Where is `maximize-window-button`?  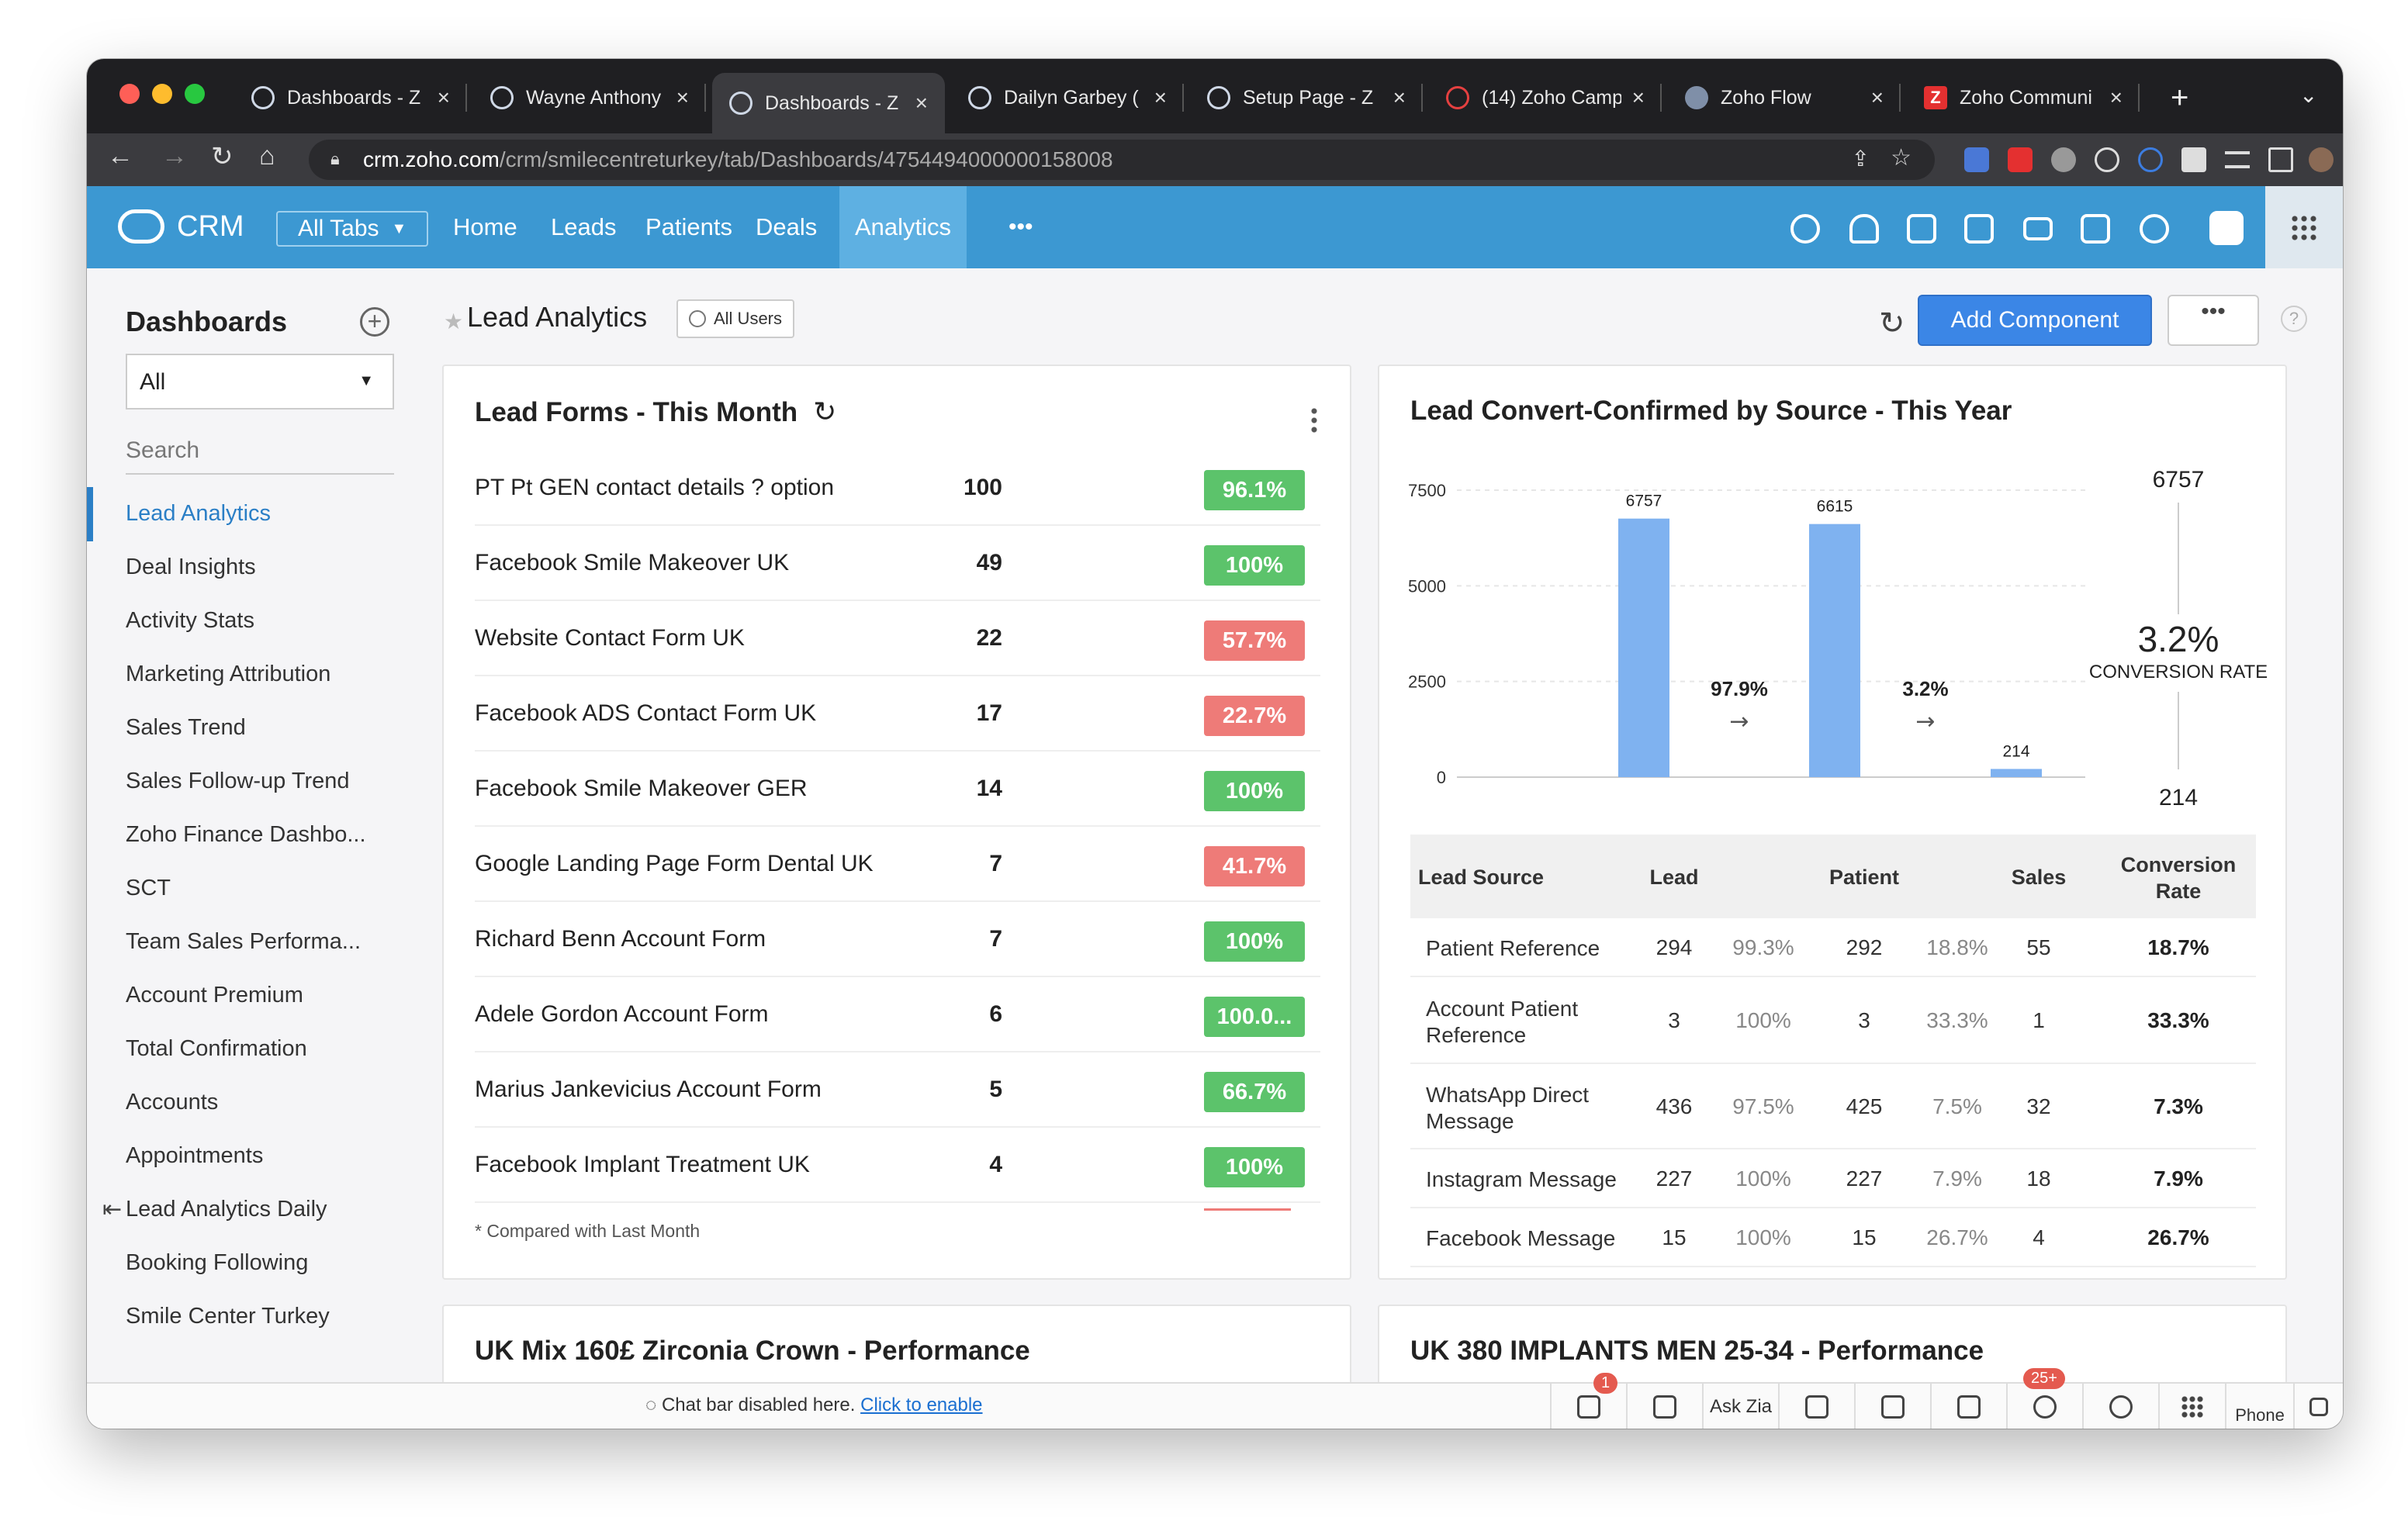 maximize-window-button is located at coordinates (195, 94).